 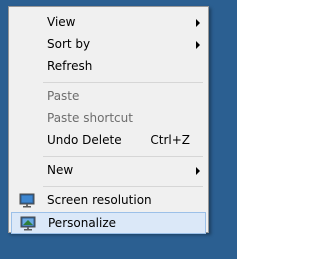 What do you see at coordinates (108, 67) in the screenshot?
I see `menu-item-refresh: Refresh` at bounding box center [108, 67].